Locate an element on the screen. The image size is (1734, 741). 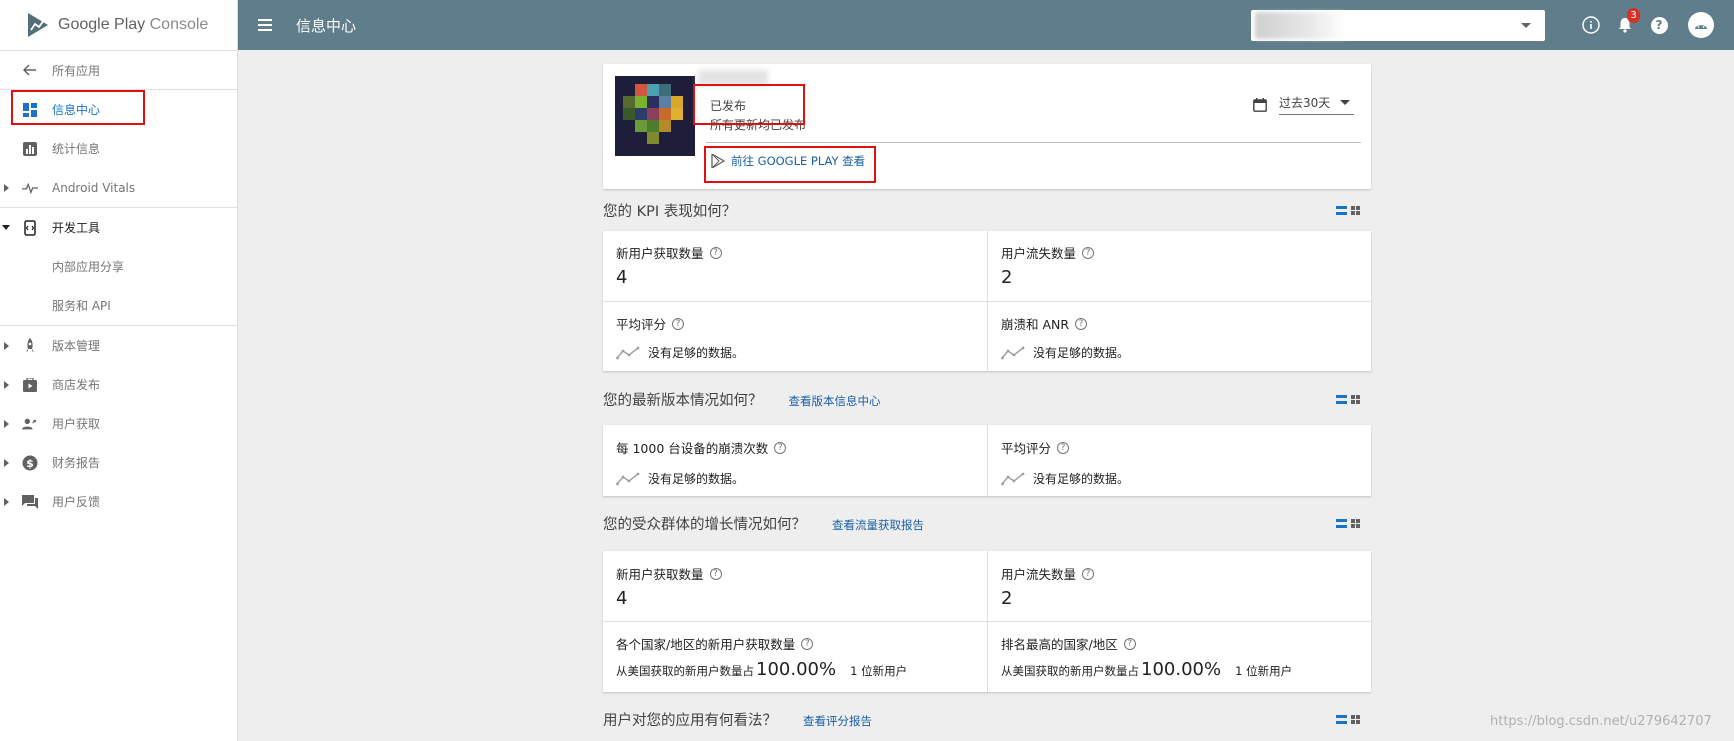
logo: Google Play Console is located at coordinates (118, 25).